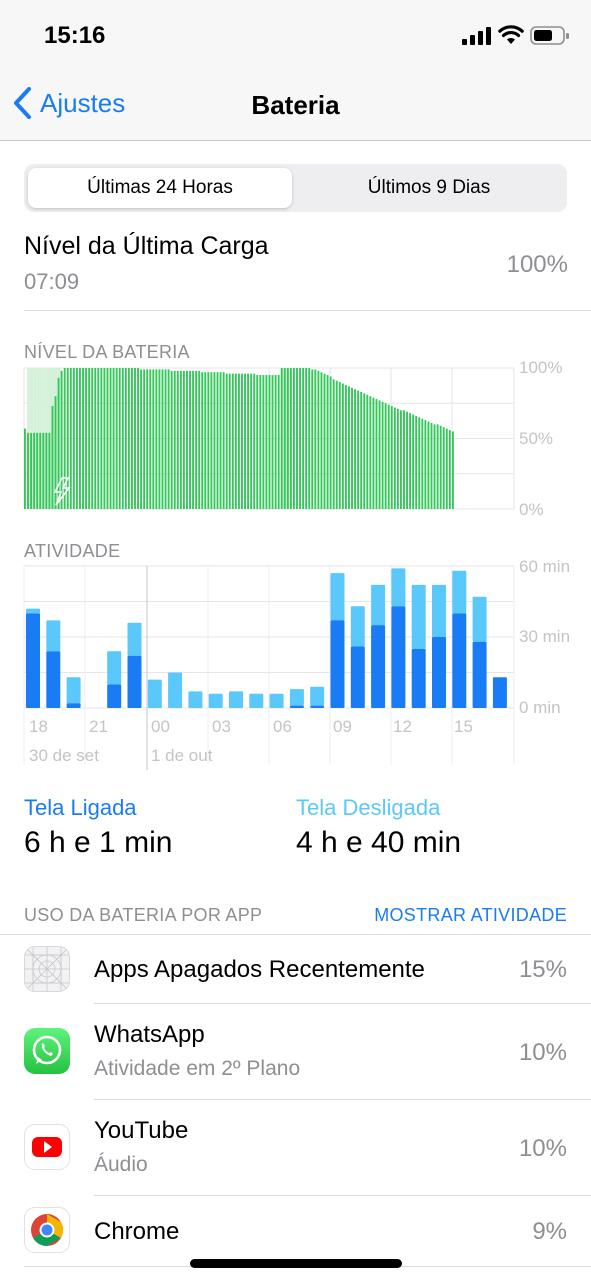 The height and width of the screenshot is (1280, 591). I want to click on activity-chart, so click(269, 667).